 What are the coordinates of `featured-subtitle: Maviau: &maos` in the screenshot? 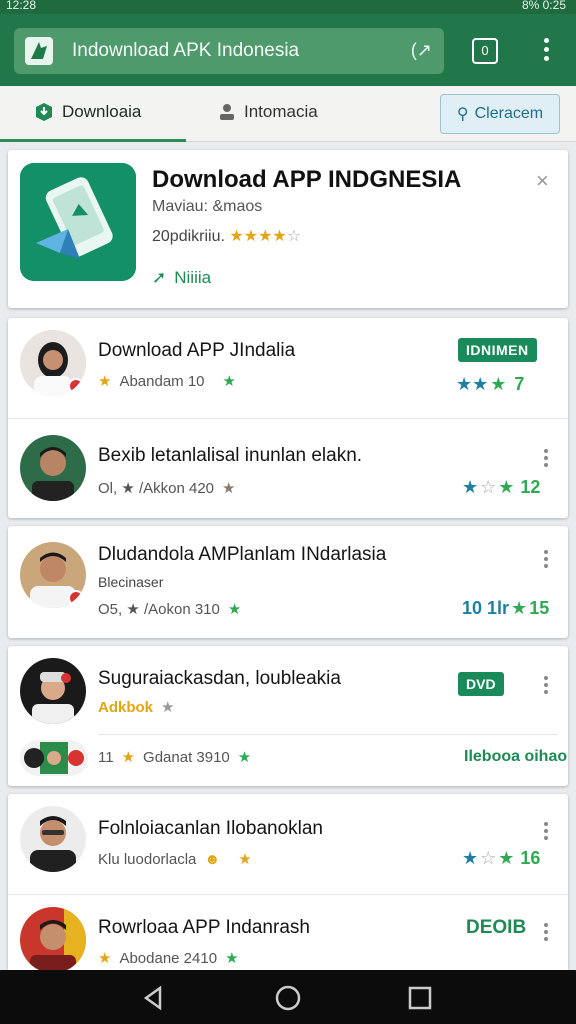 It's located at (207, 206).